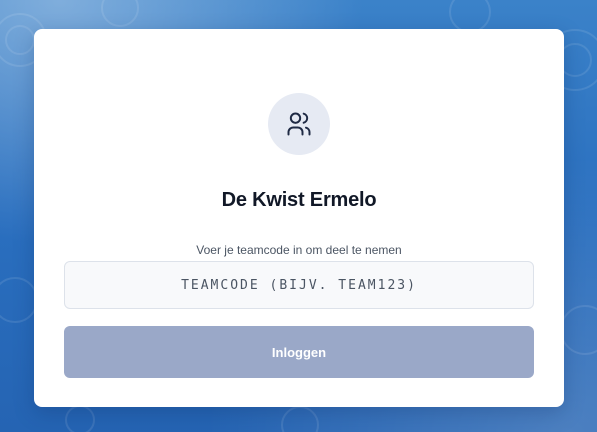 The width and height of the screenshot is (597, 432). Describe the element at coordinates (299, 352) in the screenshot. I see `login-button: Inloggen` at that location.